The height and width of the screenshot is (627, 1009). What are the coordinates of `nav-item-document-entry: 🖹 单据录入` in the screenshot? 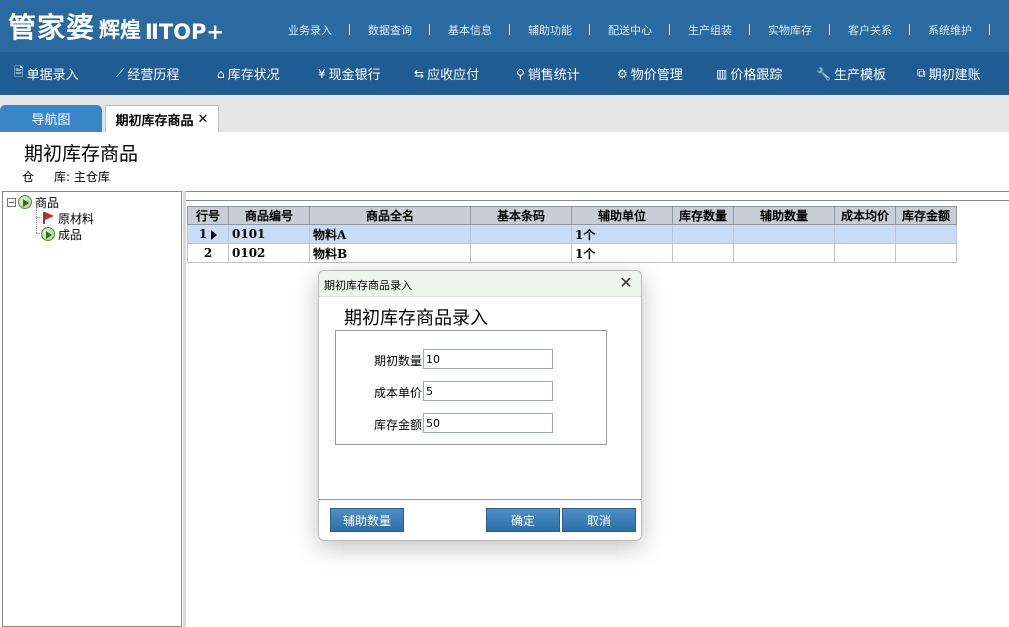 It's located at (46, 73).